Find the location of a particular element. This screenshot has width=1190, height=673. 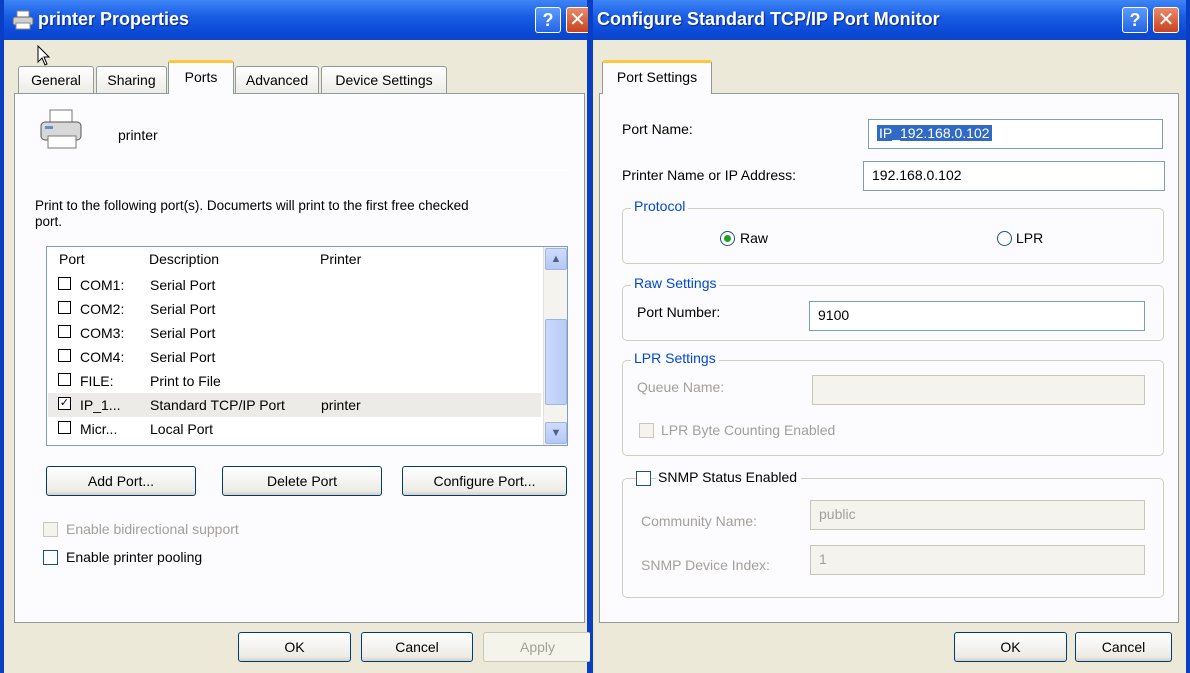

list-item: COM2: Serial Port is located at coordinates (294, 309).